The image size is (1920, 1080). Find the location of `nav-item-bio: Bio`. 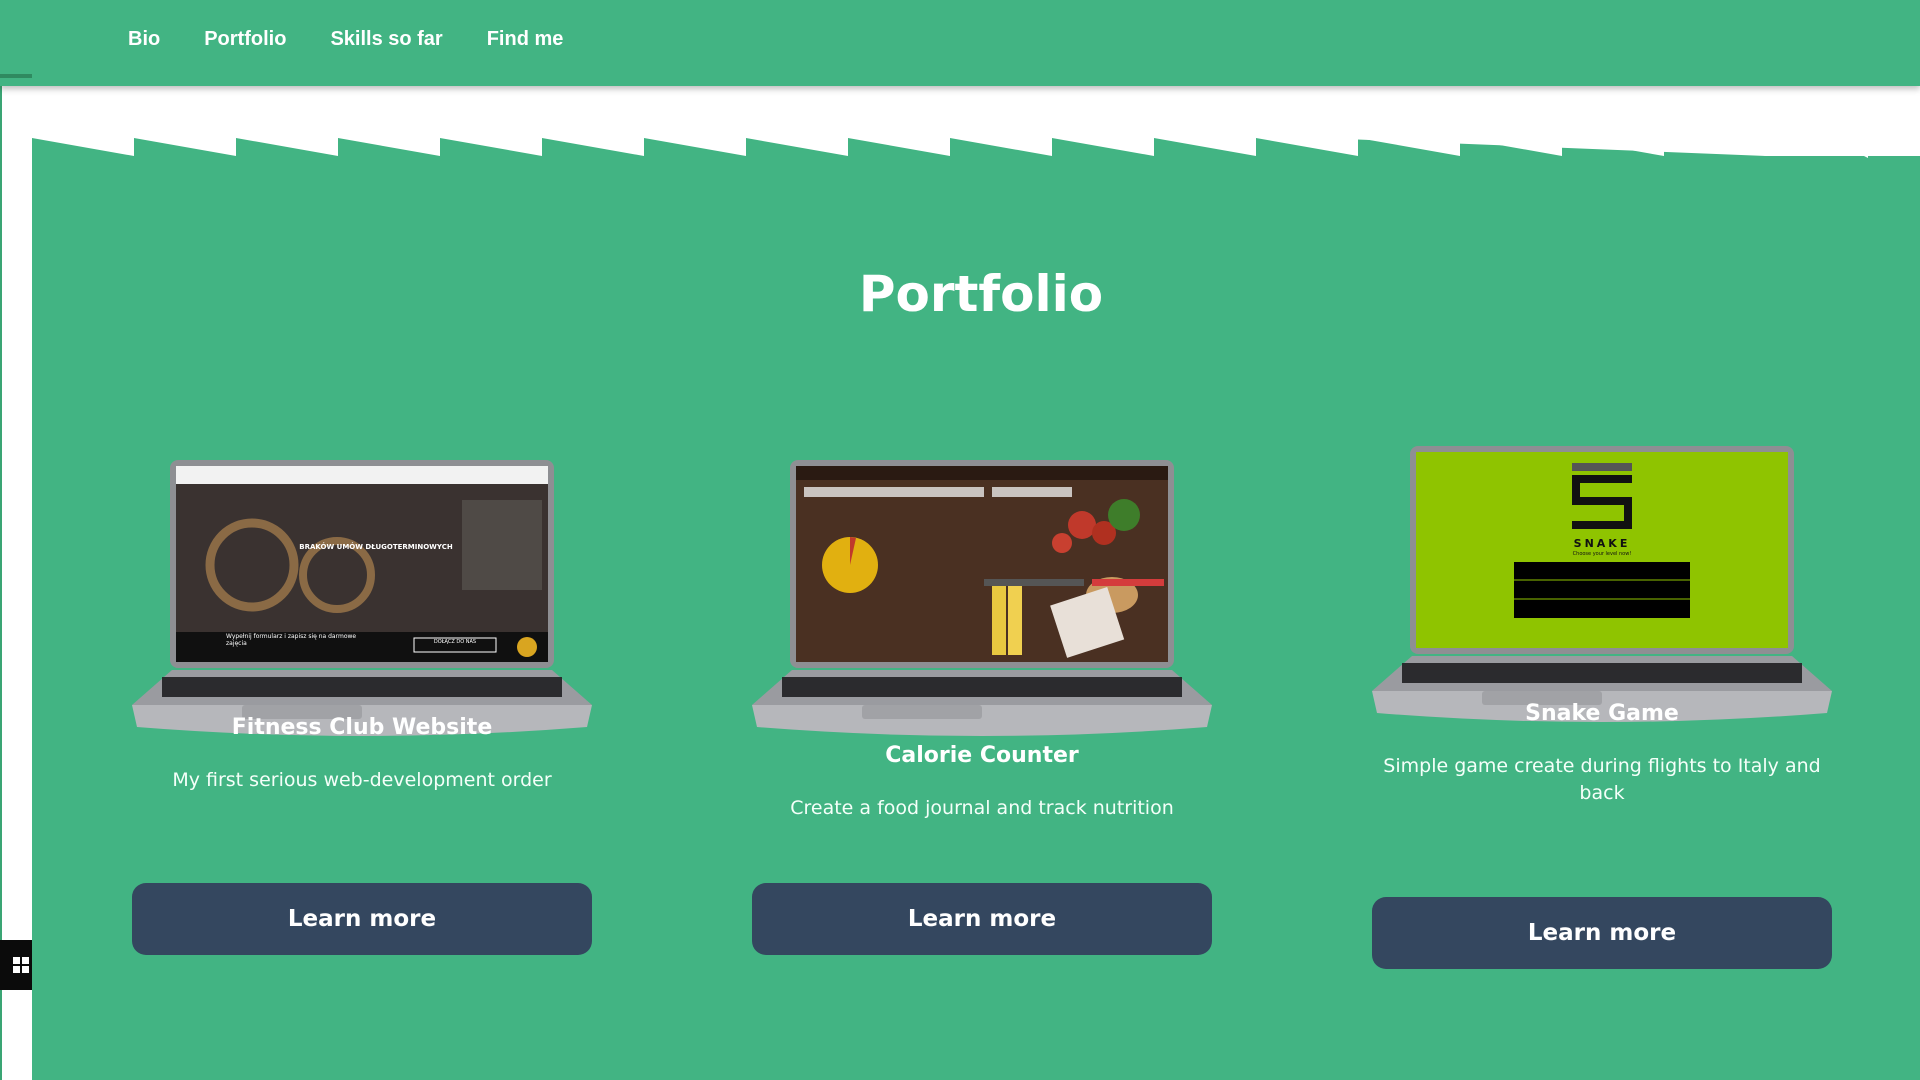

nav-item-bio: Bio is located at coordinates (144, 39).